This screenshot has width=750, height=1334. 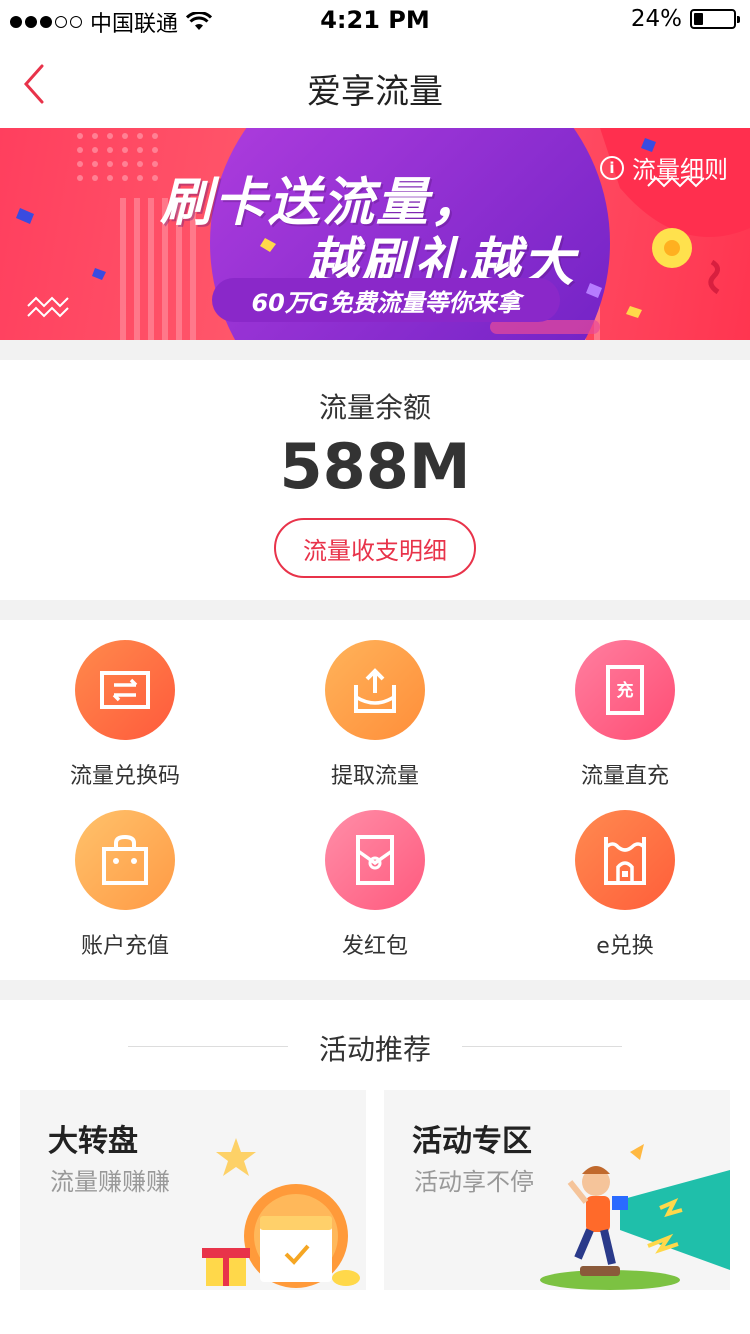 I want to click on page-title: 爱享流量, so click(x=375, y=92).